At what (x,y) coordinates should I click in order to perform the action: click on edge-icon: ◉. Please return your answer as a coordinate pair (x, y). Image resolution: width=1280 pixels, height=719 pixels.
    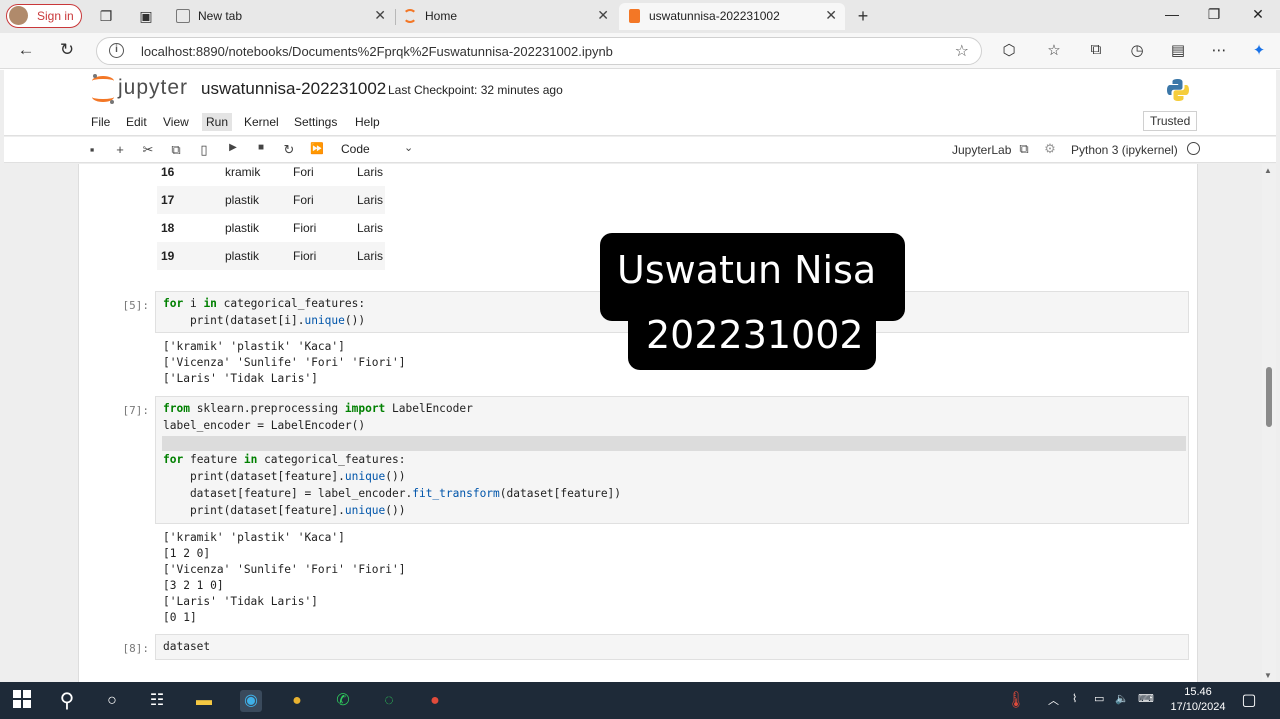
    Looking at the image, I should click on (251, 701).